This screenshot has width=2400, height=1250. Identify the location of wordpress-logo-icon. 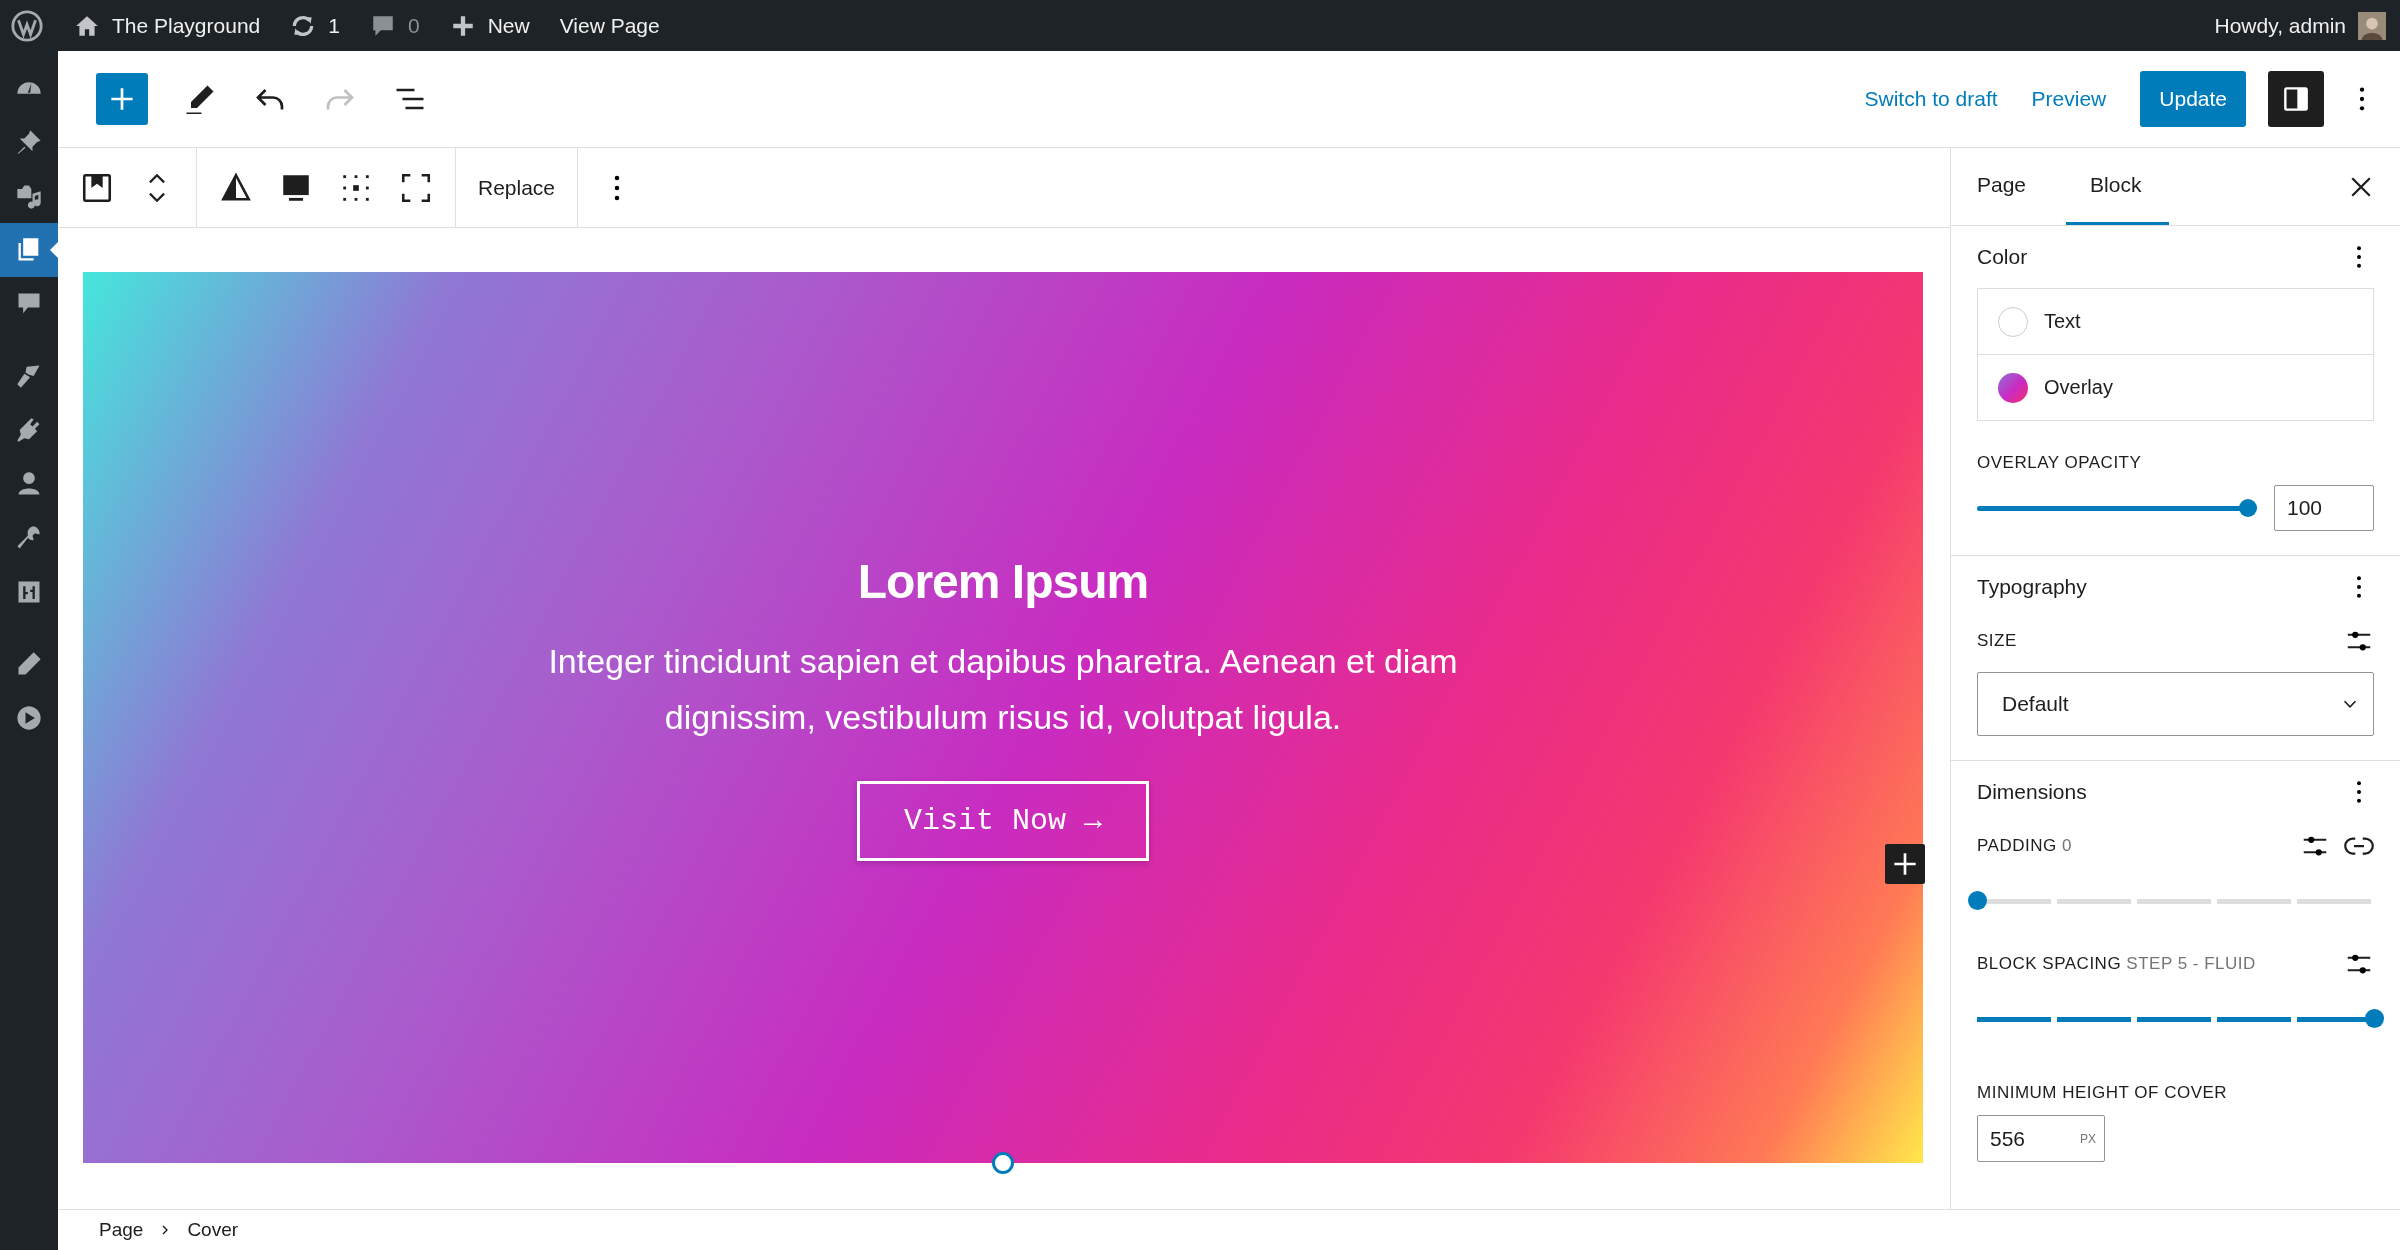
(27, 25).